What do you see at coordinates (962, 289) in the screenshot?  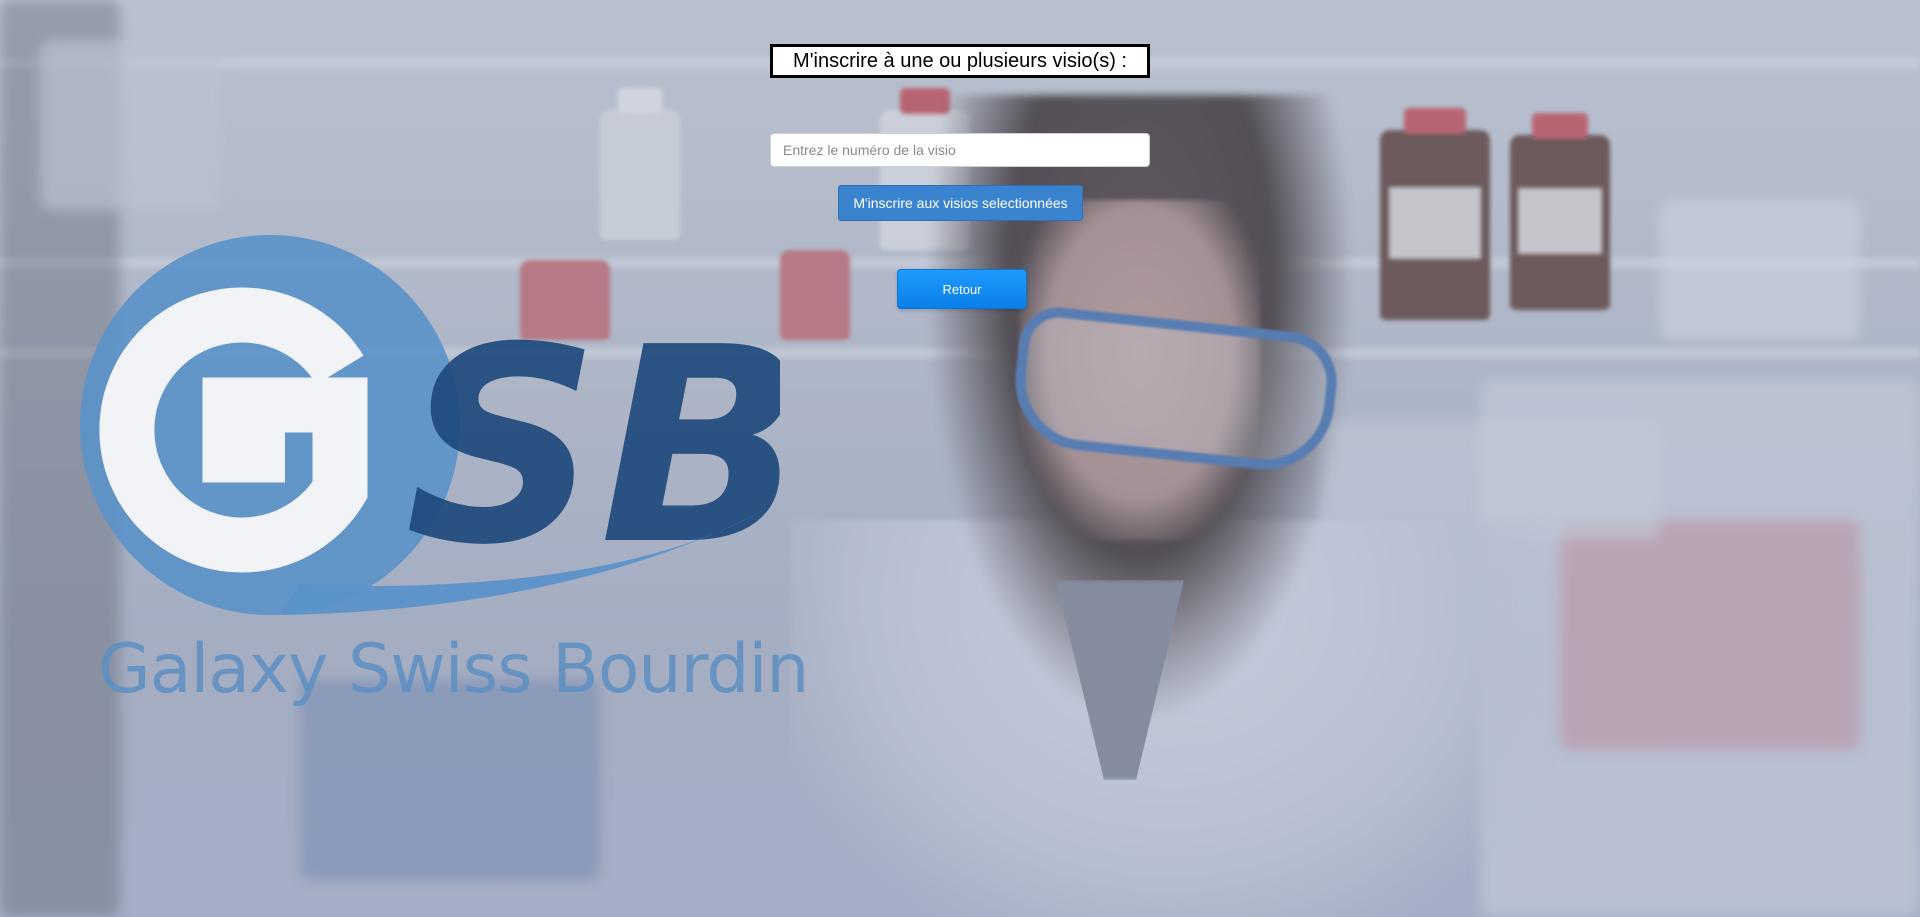 I see `back-button: Retour` at bounding box center [962, 289].